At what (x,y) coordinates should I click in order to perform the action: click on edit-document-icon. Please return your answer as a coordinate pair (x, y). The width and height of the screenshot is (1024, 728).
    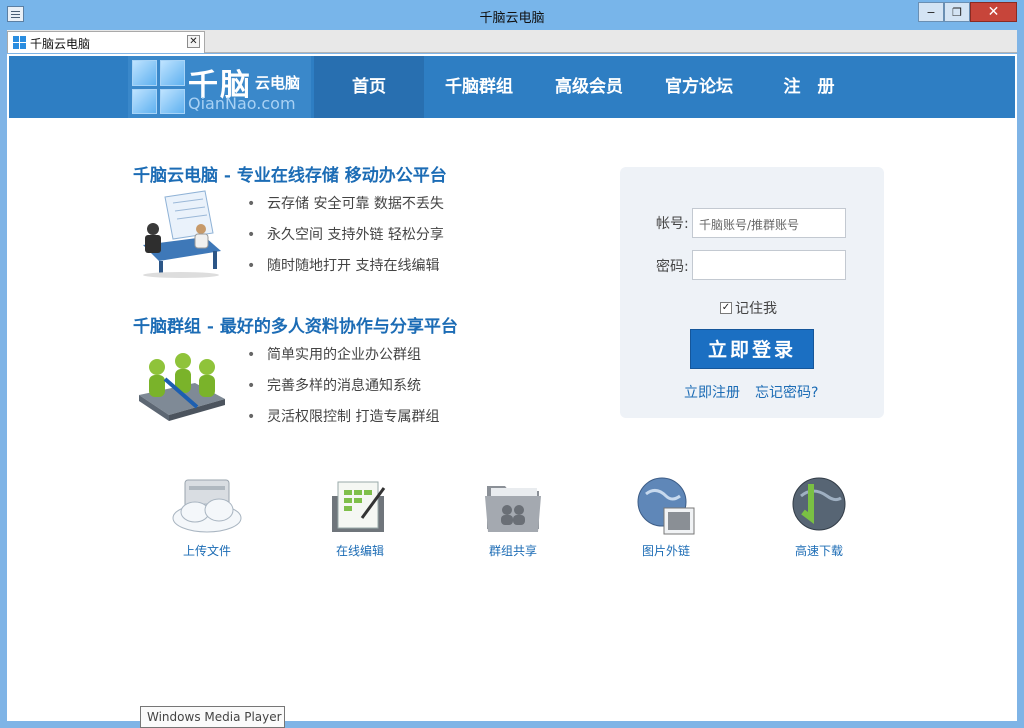
    Looking at the image, I should click on (359, 506).